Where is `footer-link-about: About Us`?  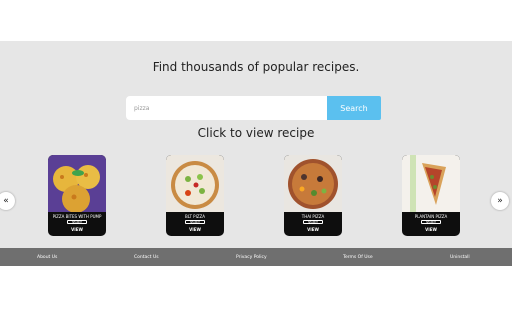
footer-link-about: About Us is located at coordinates (47, 257).